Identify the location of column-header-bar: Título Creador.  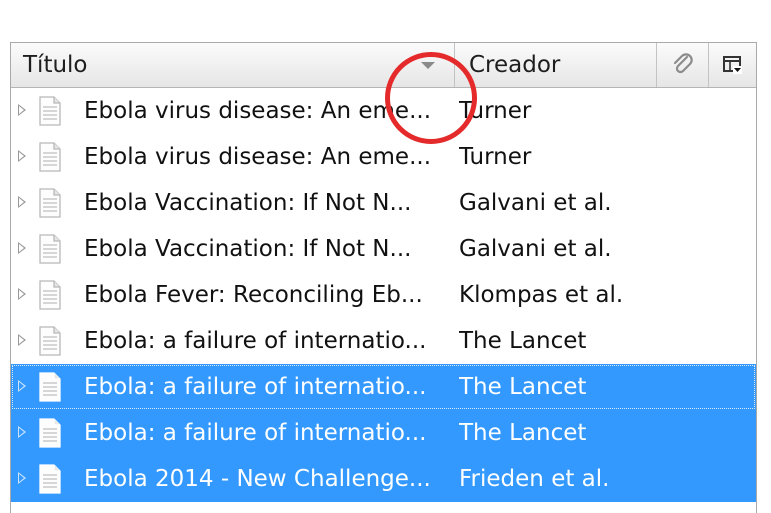
(383, 65).